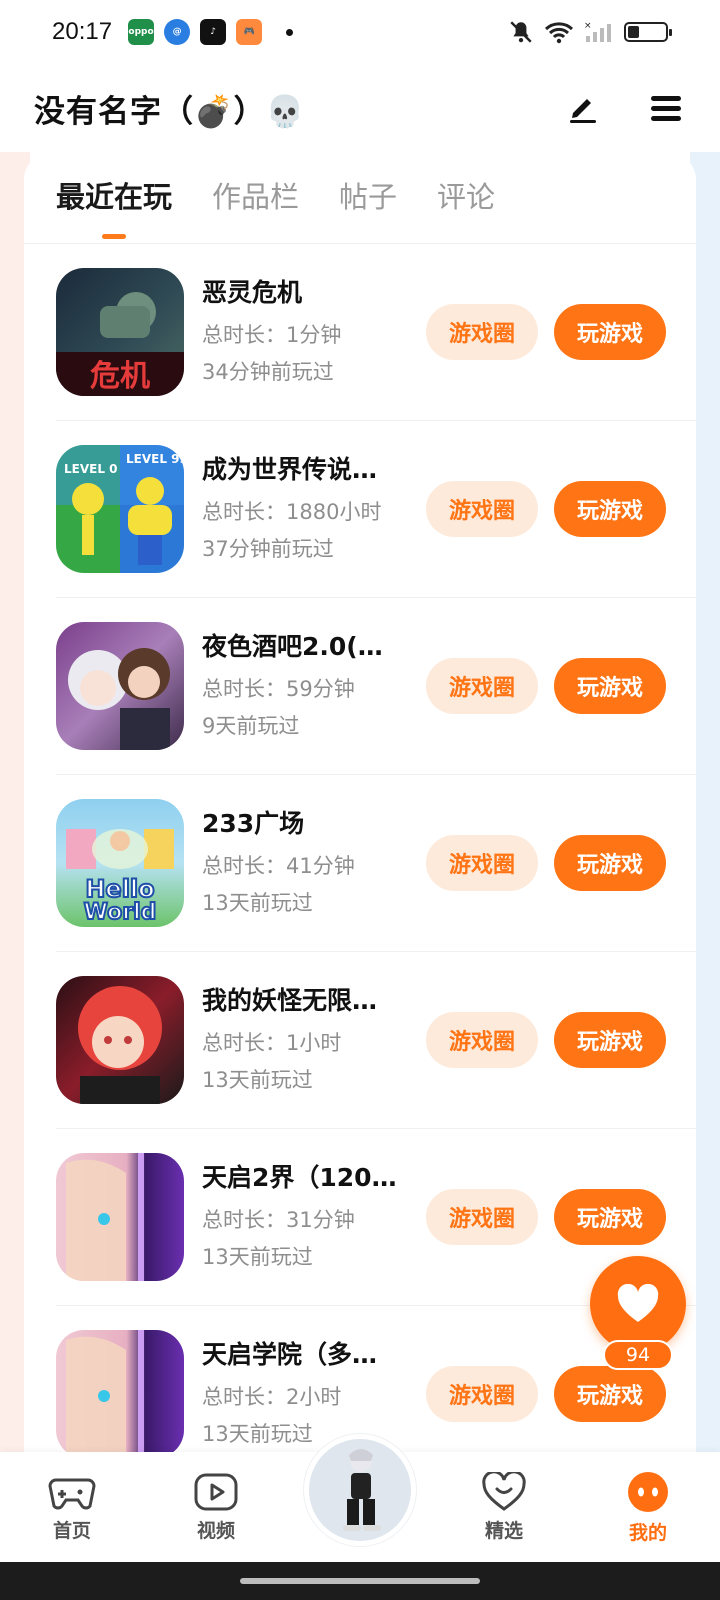 Image resolution: width=720 pixels, height=1600 pixels. I want to click on tiktok-app-icon: ♪, so click(213, 32).